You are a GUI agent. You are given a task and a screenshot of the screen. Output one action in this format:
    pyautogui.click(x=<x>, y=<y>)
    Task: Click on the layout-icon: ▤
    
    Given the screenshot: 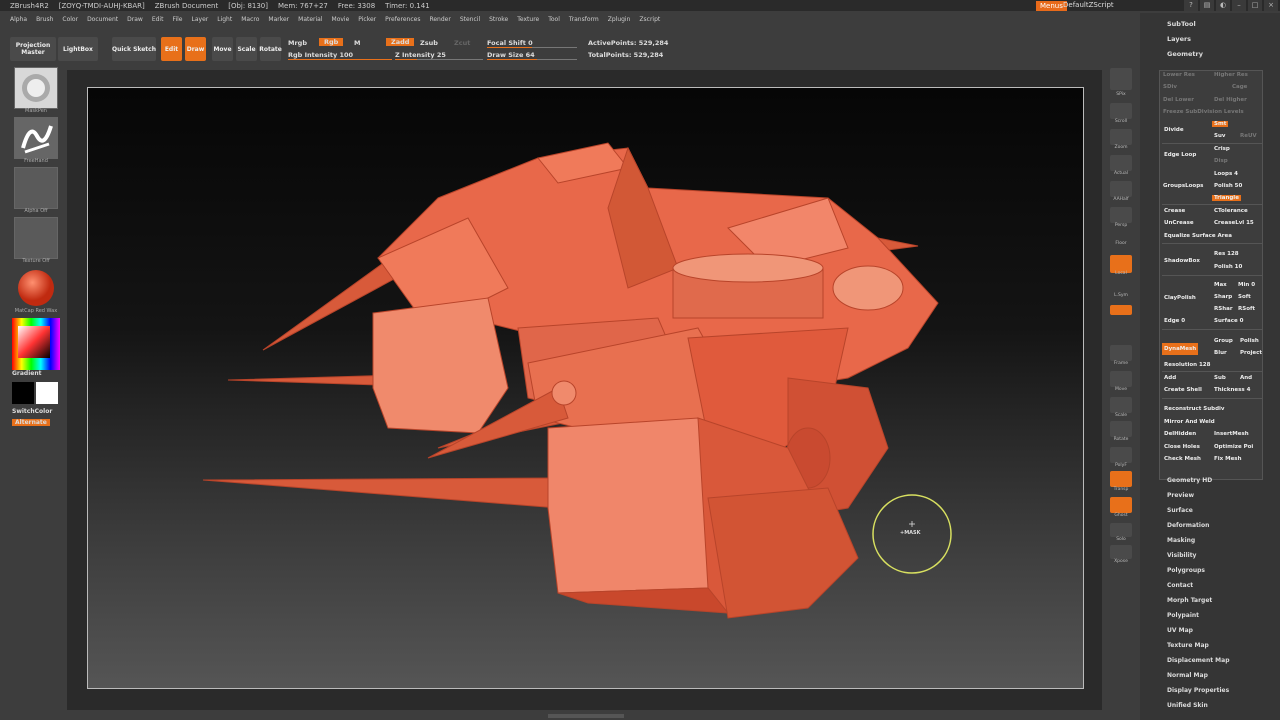 What is the action you would take?
    pyautogui.click(x=1207, y=5)
    